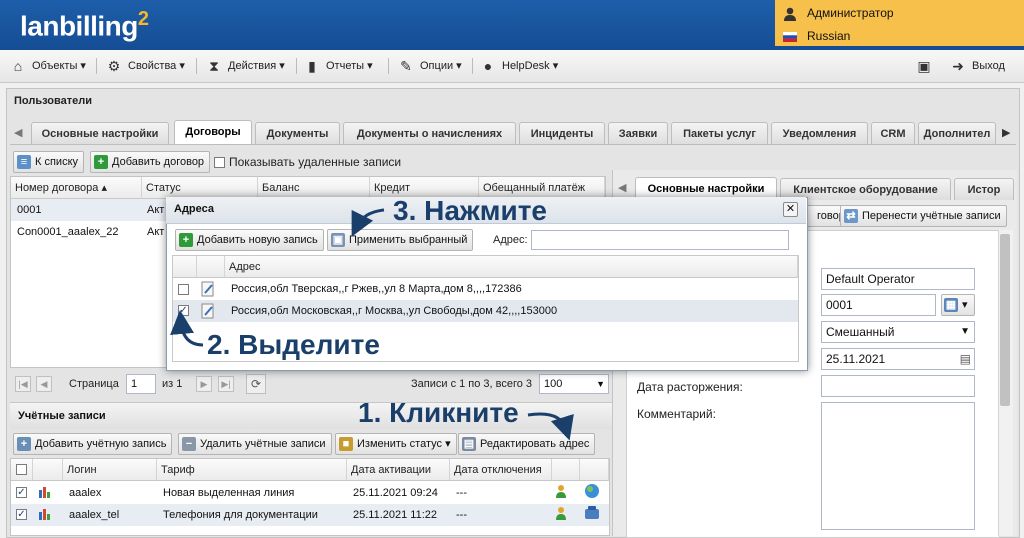 The width and height of the screenshot is (1024, 538). What do you see at coordinates (898, 386) in the screenshot?
I see `termination-date-field` at bounding box center [898, 386].